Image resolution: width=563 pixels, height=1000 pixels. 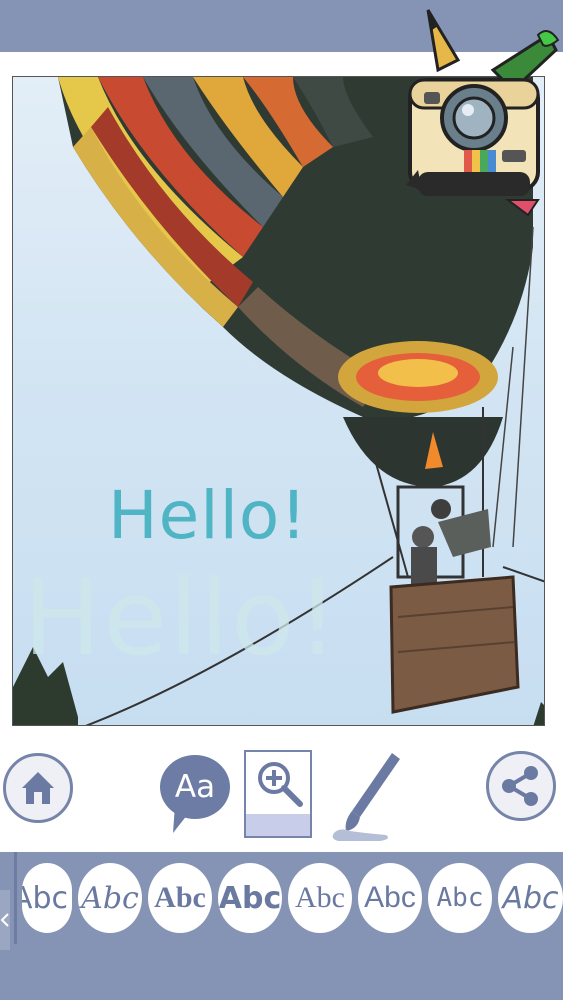 What do you see at coordinates (280, 784) in the screenshot?
I see `zoom-in-icon` at bounding box center [280, 784].